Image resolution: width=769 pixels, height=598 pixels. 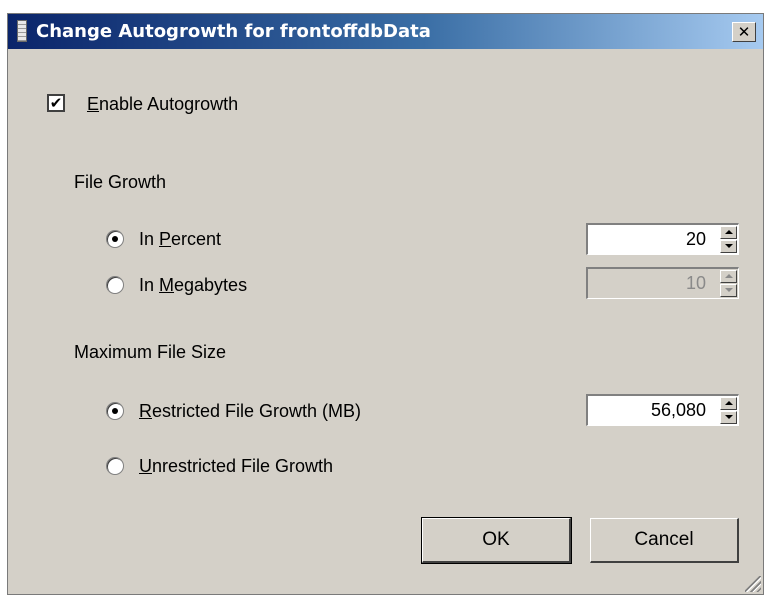 I want to click on window-title: Change Autogrowth for frontoffdbData, so click(x=233, y=31).